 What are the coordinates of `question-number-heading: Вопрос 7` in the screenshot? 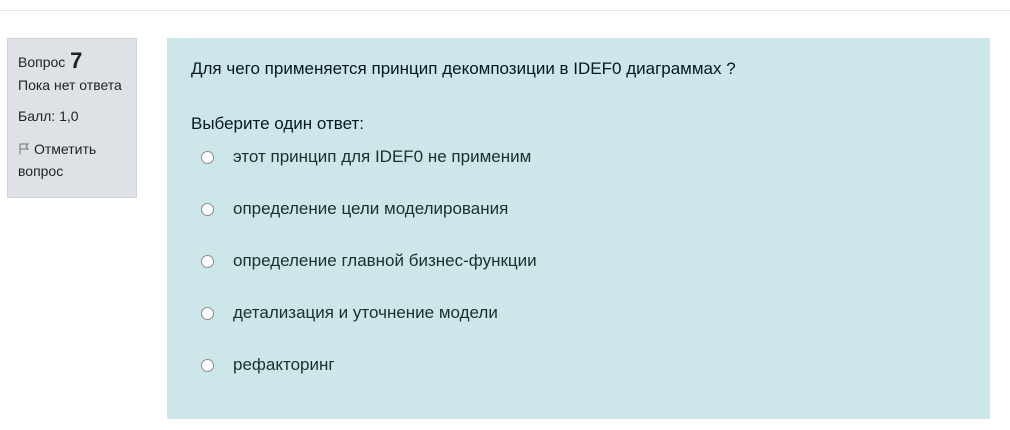 It's located at (72, 61).